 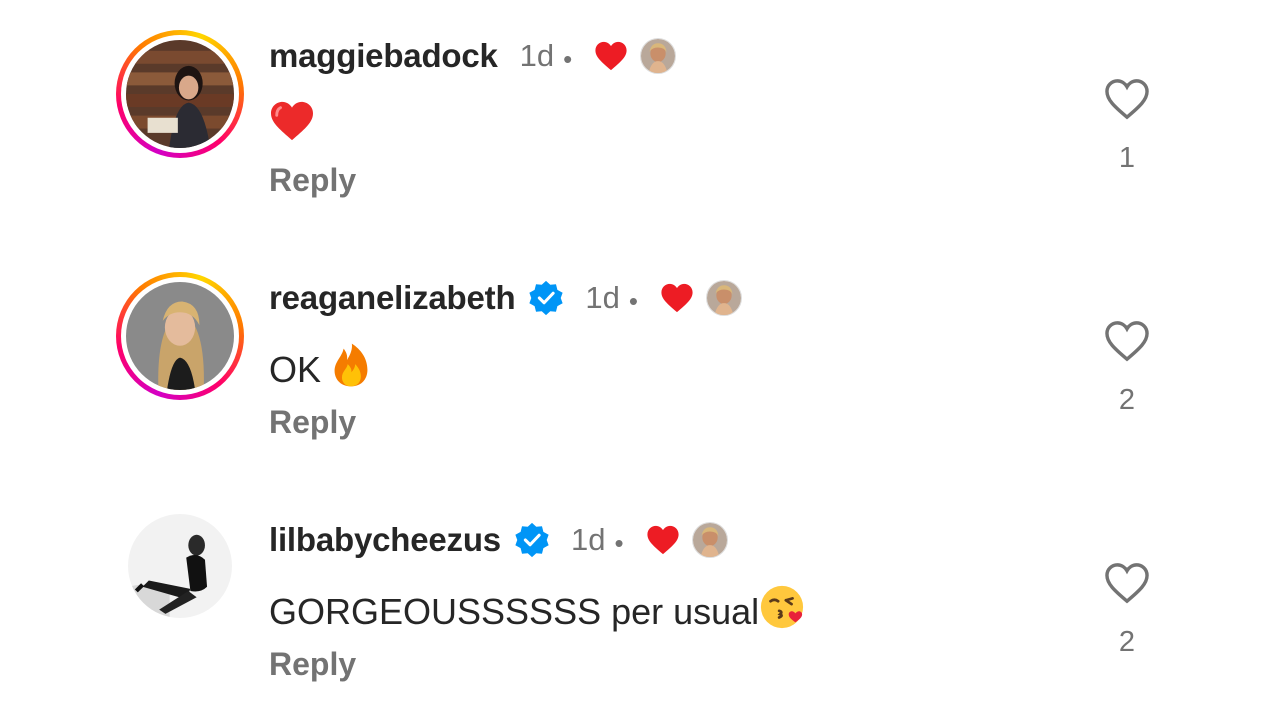 I want to click on like-count: 1, so click(x=1127, y=158).